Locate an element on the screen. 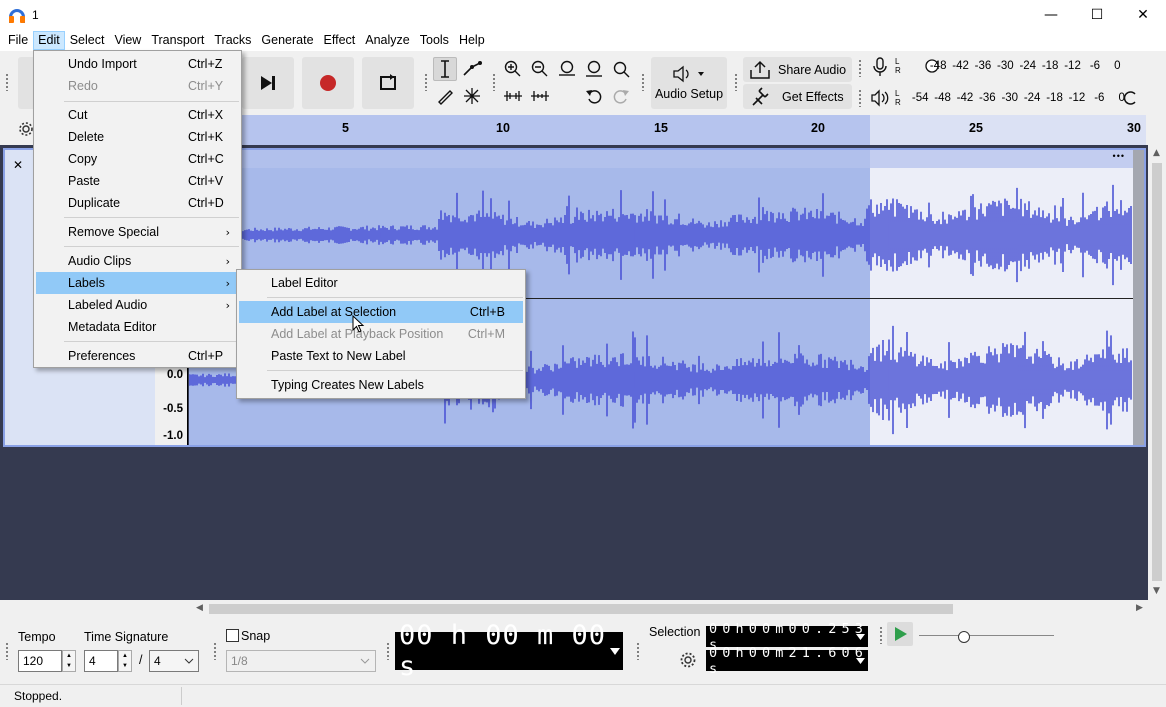 The image size is (1166, 707). menu-select: Select is located at coordinates (87, 40).